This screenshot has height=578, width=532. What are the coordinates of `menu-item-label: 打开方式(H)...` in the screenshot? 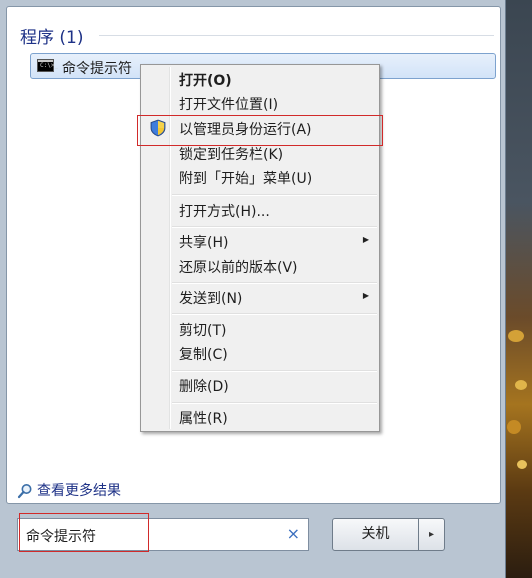 It's located at (224, 212).